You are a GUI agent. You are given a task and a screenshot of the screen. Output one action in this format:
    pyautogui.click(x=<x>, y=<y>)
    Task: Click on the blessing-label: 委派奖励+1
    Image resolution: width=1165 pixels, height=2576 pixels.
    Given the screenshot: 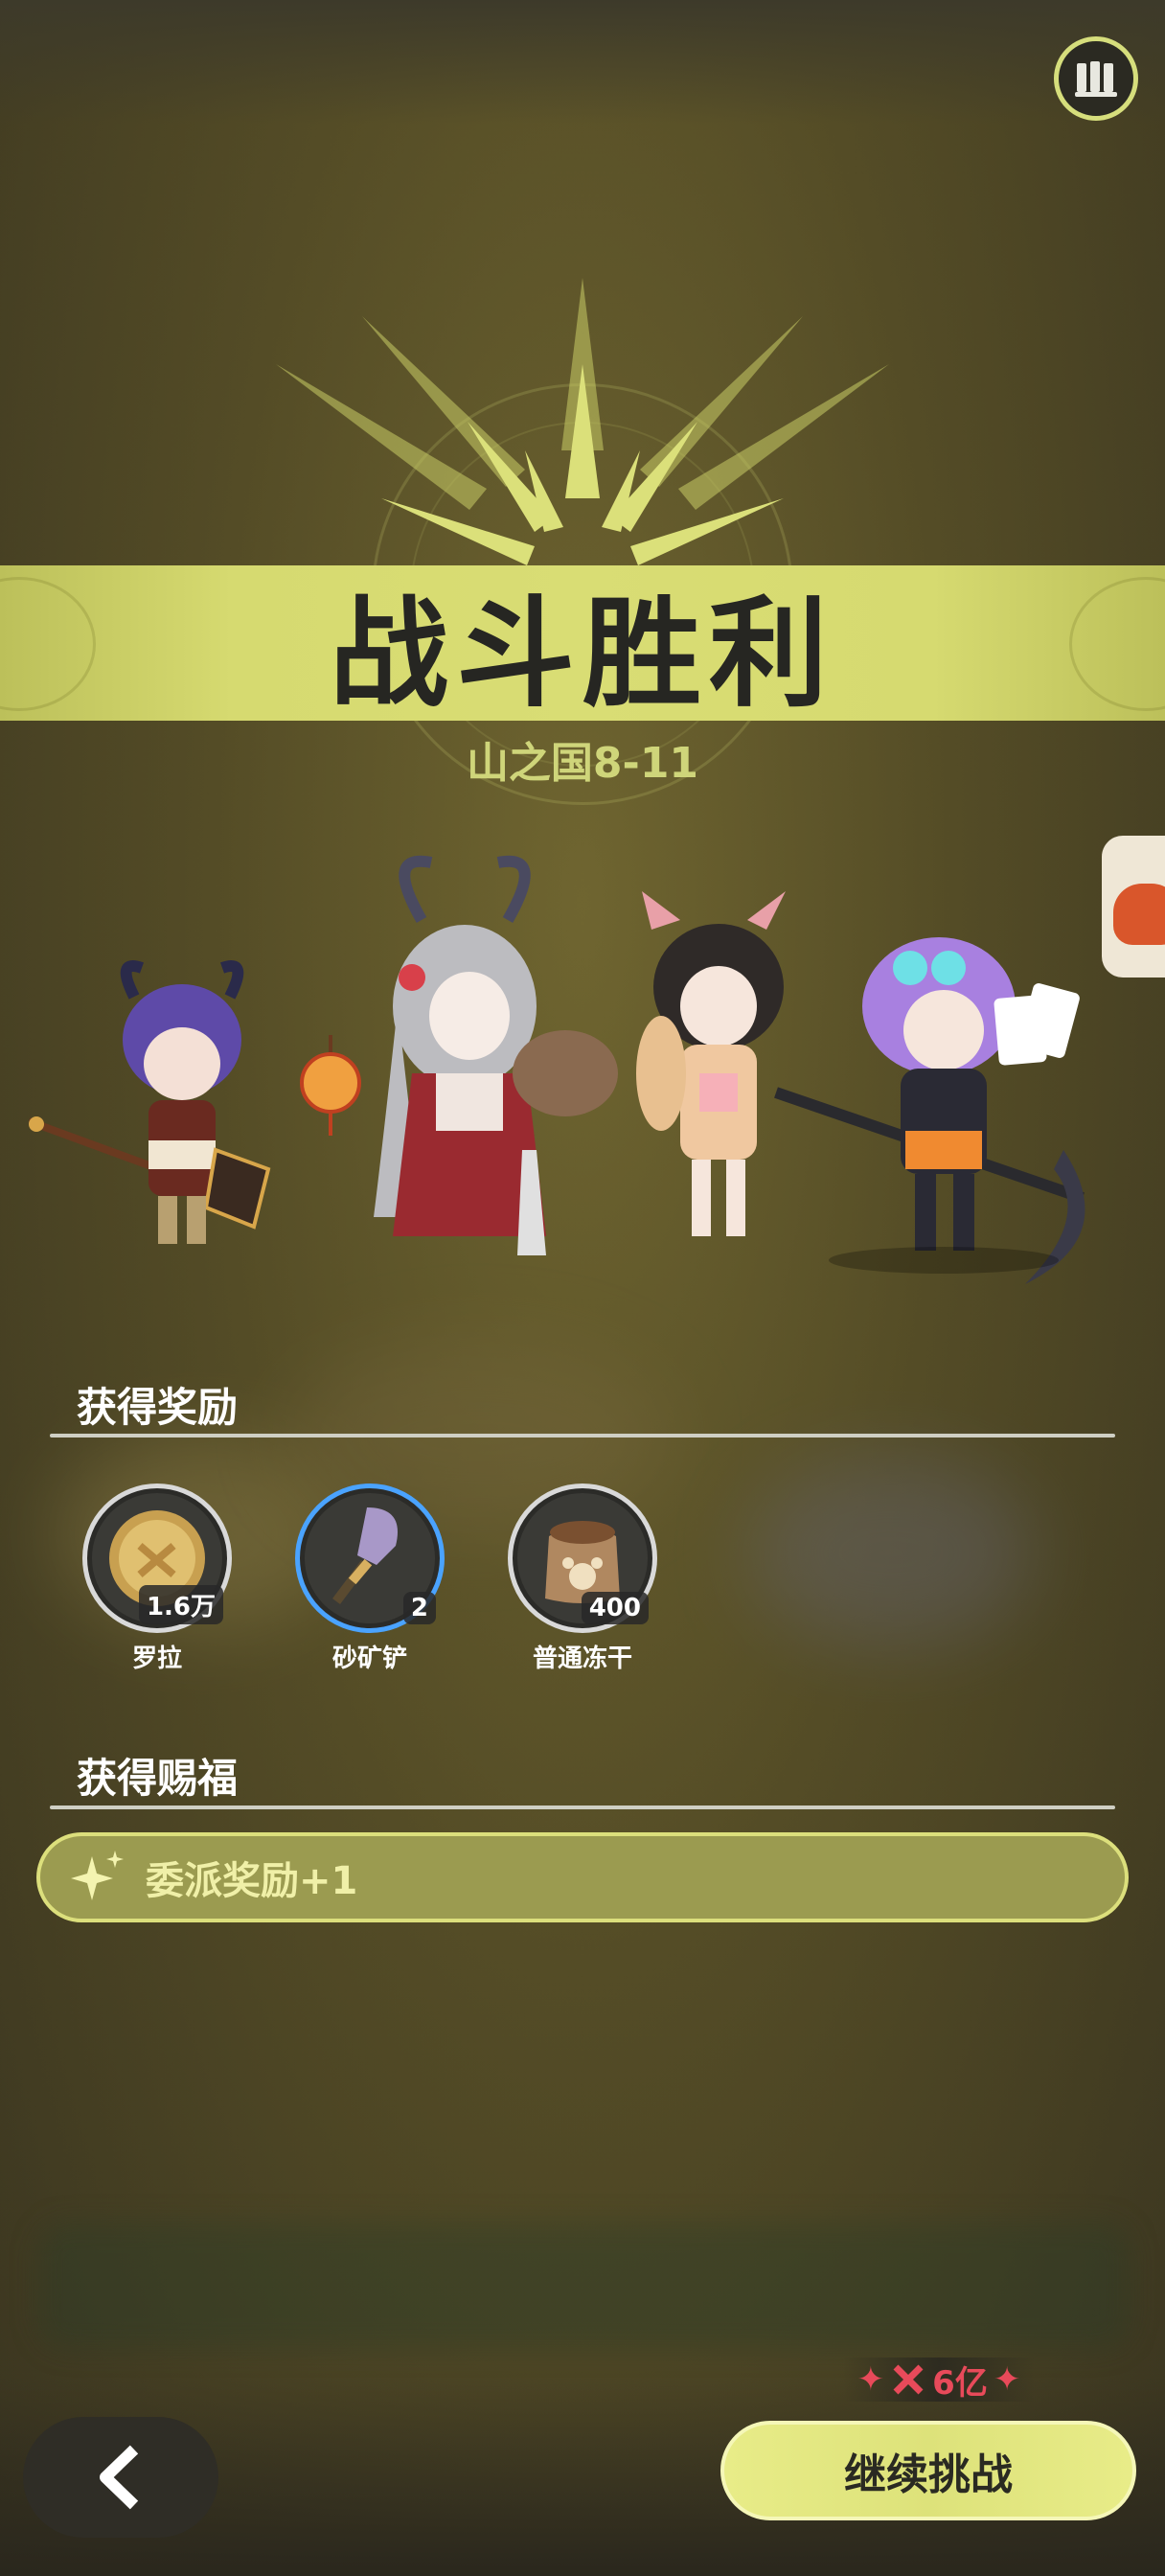 What is the action you would take?
    pyautogui.click(x=252, y=1881)
    